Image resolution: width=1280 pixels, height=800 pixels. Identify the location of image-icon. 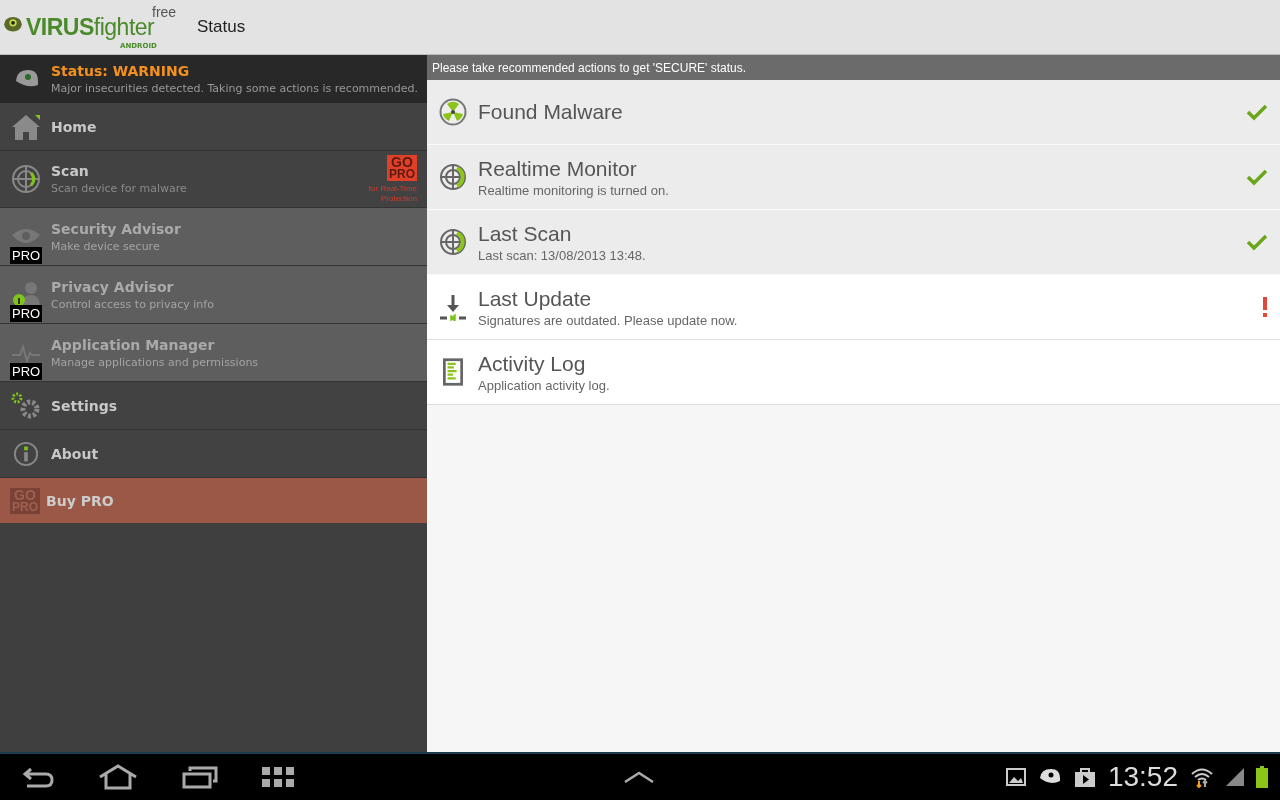
(1015, 777).